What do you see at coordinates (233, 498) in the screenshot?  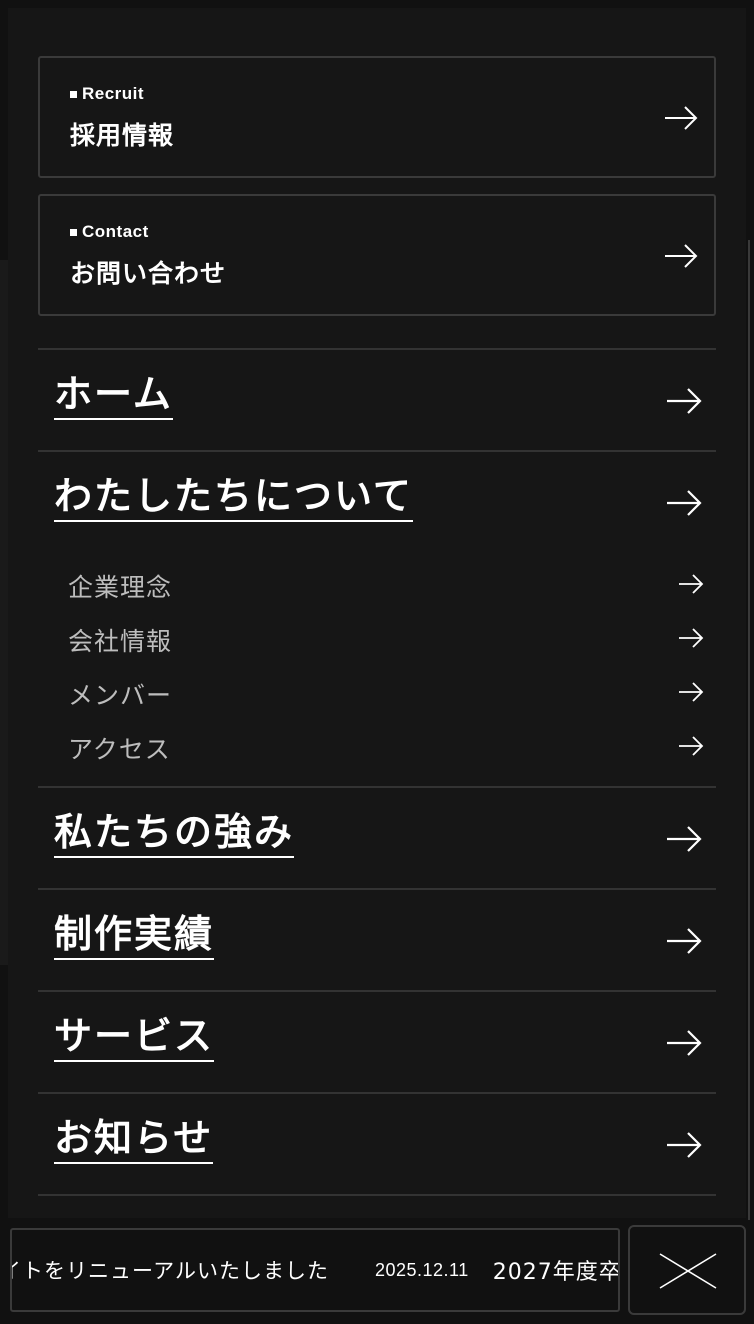 I see `nav-about-label: わたしたちについて` at bounding box center [233, 498].